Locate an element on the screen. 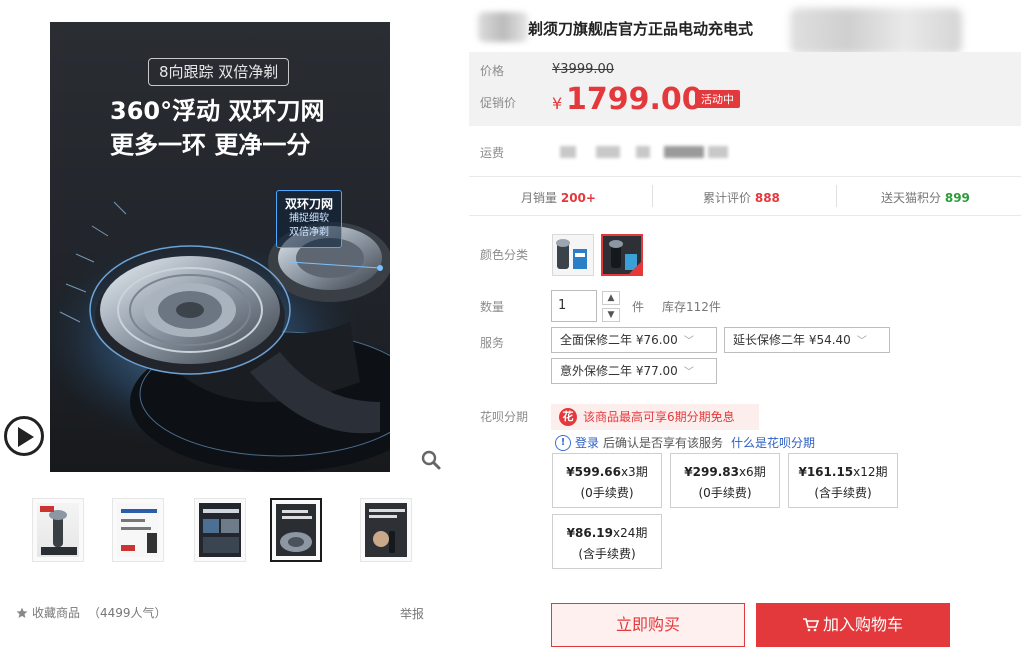 The image size is (1024, 657). quantity-input: 1 is located at coordinates (574, 306).